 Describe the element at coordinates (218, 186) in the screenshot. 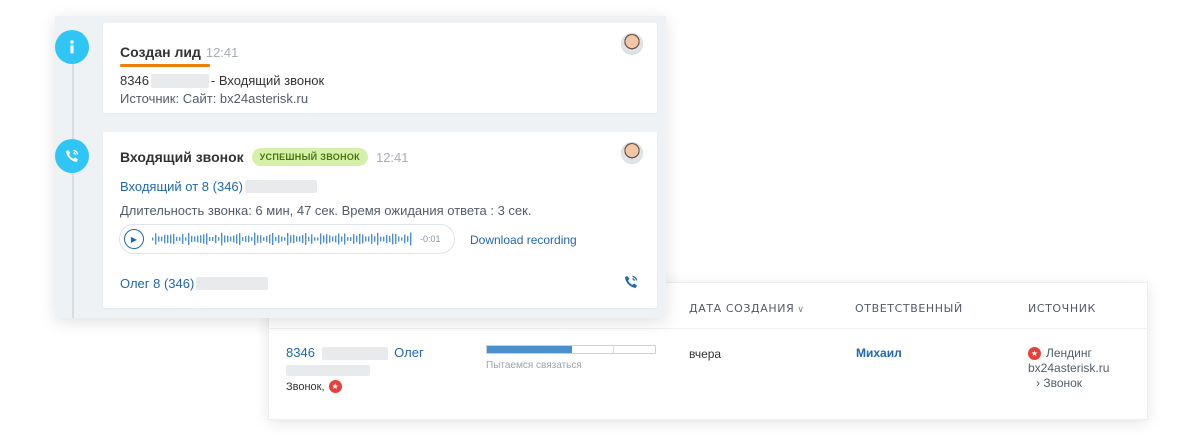

I see `incoming-call-link: Входящий от 8 (346)` at that location.